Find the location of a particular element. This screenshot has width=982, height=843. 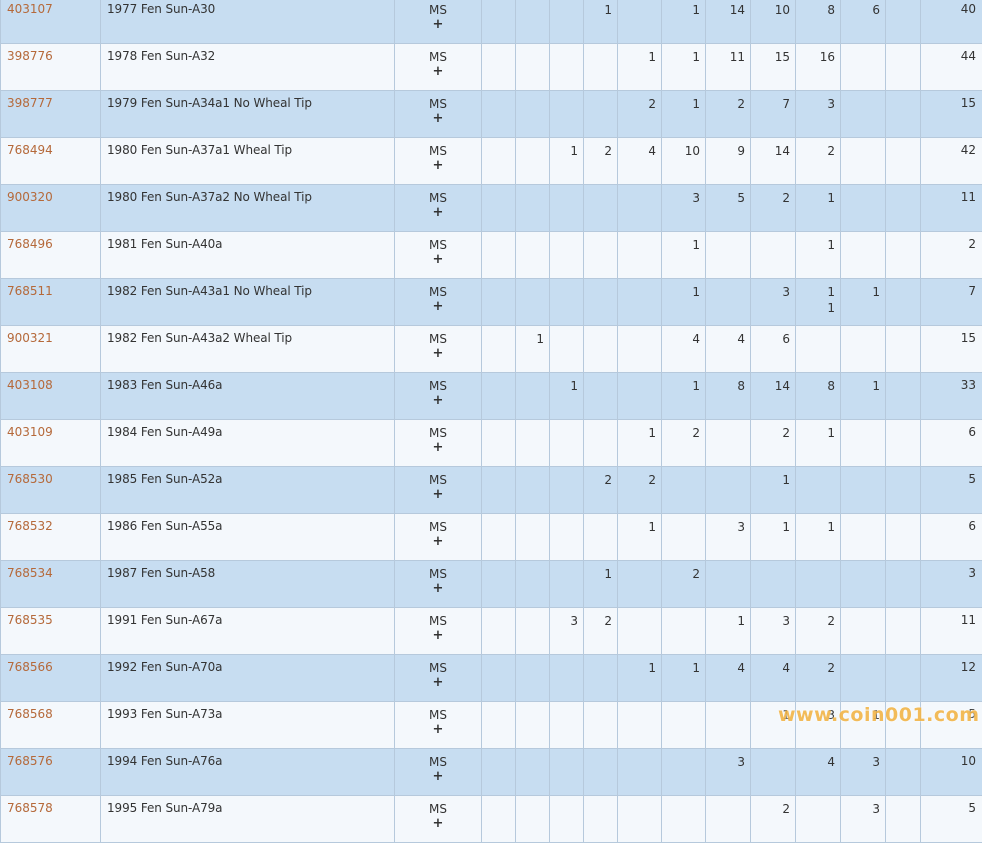

cert-link: 768568 is located at coordinates (30, 714).